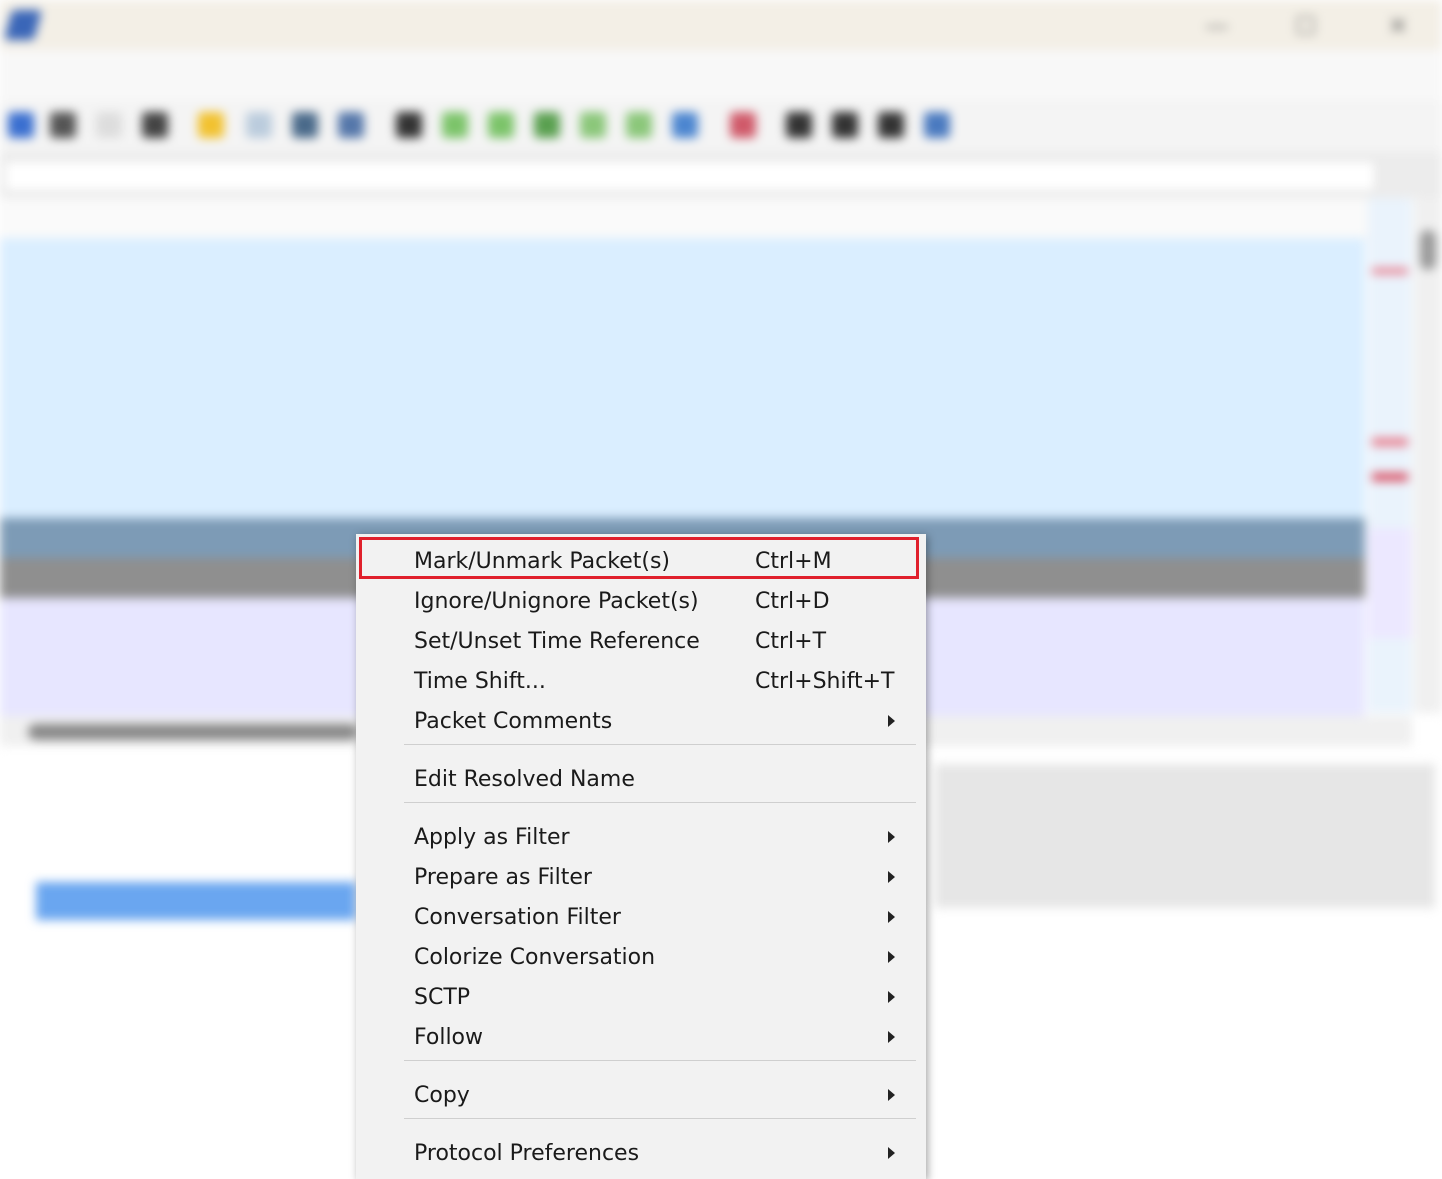 This screenshot has width=1442, height=1179. Describe the element at coordinates (937, 125) in the screenshot. I see `resize-columns-icon` at that location.